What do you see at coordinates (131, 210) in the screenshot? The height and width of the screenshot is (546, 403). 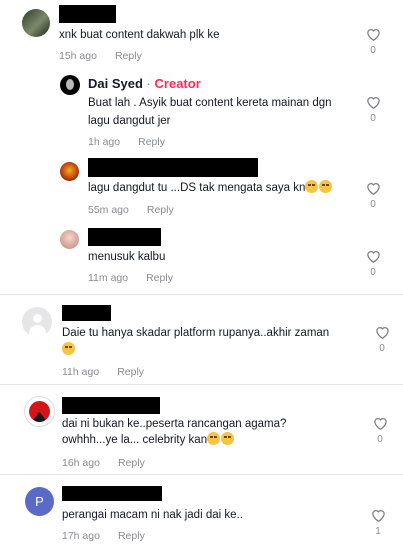 I see `comment-meta: 55m ago Reply` at bounding box center [131, 210].